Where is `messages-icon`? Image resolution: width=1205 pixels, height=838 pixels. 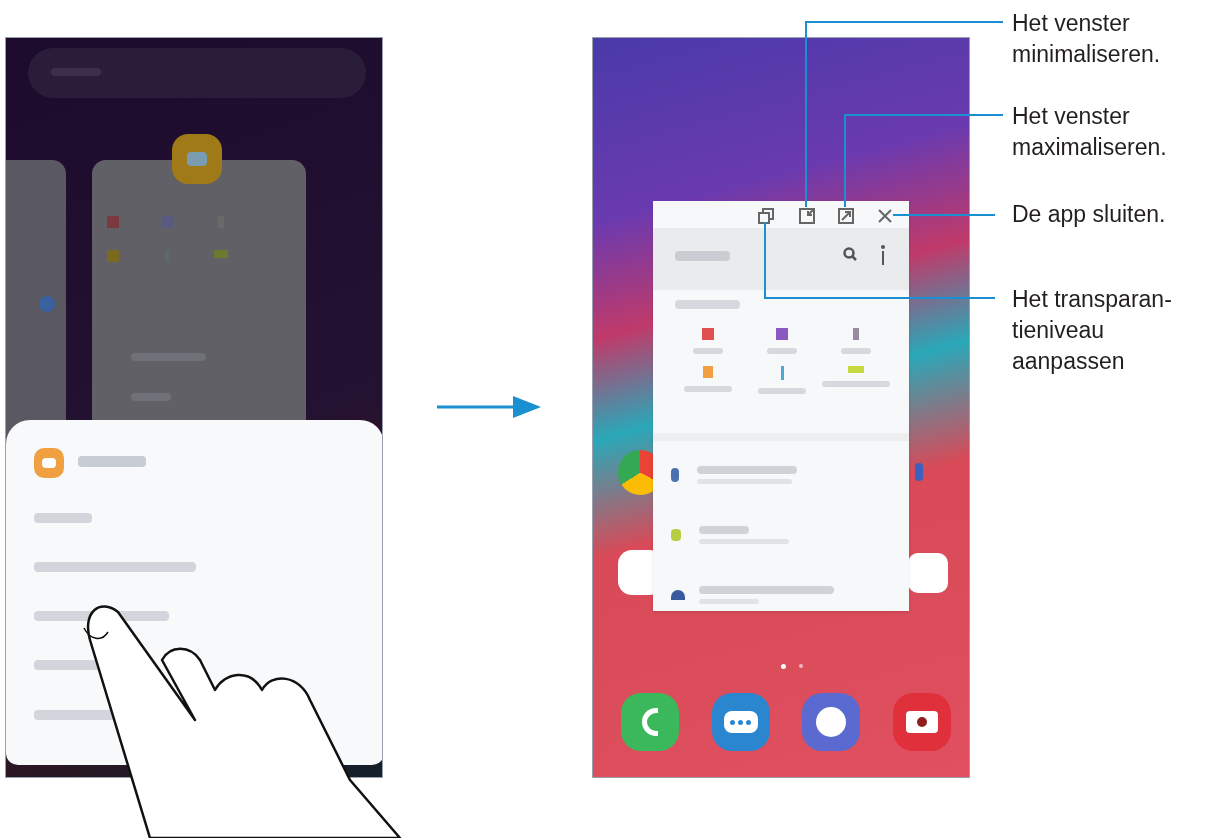
messages-icon is located at coordinates (740, 722).